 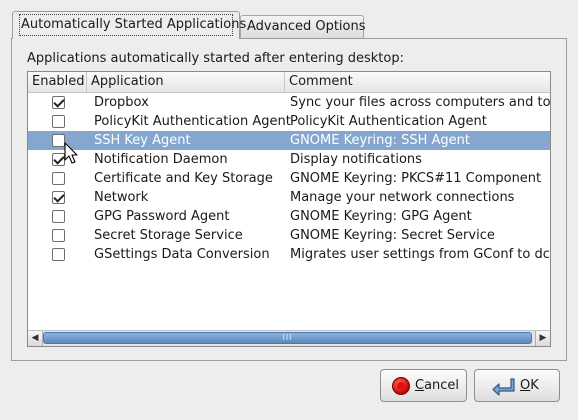 I want to click on scroll-left-arrow-icon: ◀, so click(x=35, y=338).